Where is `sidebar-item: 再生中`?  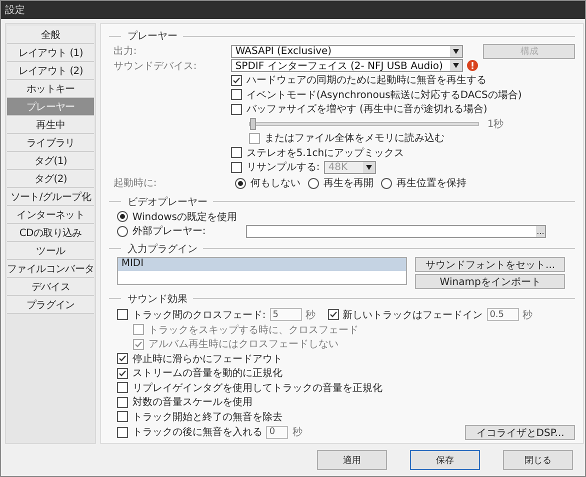 sidebar-item: 再生中 is located at coordinates (50, 125).